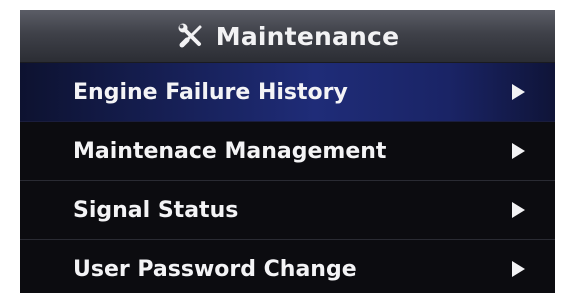 This screenshot has width=569, height=293. What do you see at coordinates (191, 36) in the screenshot?
I see `tools-icon` at bounding box center [191, 36].